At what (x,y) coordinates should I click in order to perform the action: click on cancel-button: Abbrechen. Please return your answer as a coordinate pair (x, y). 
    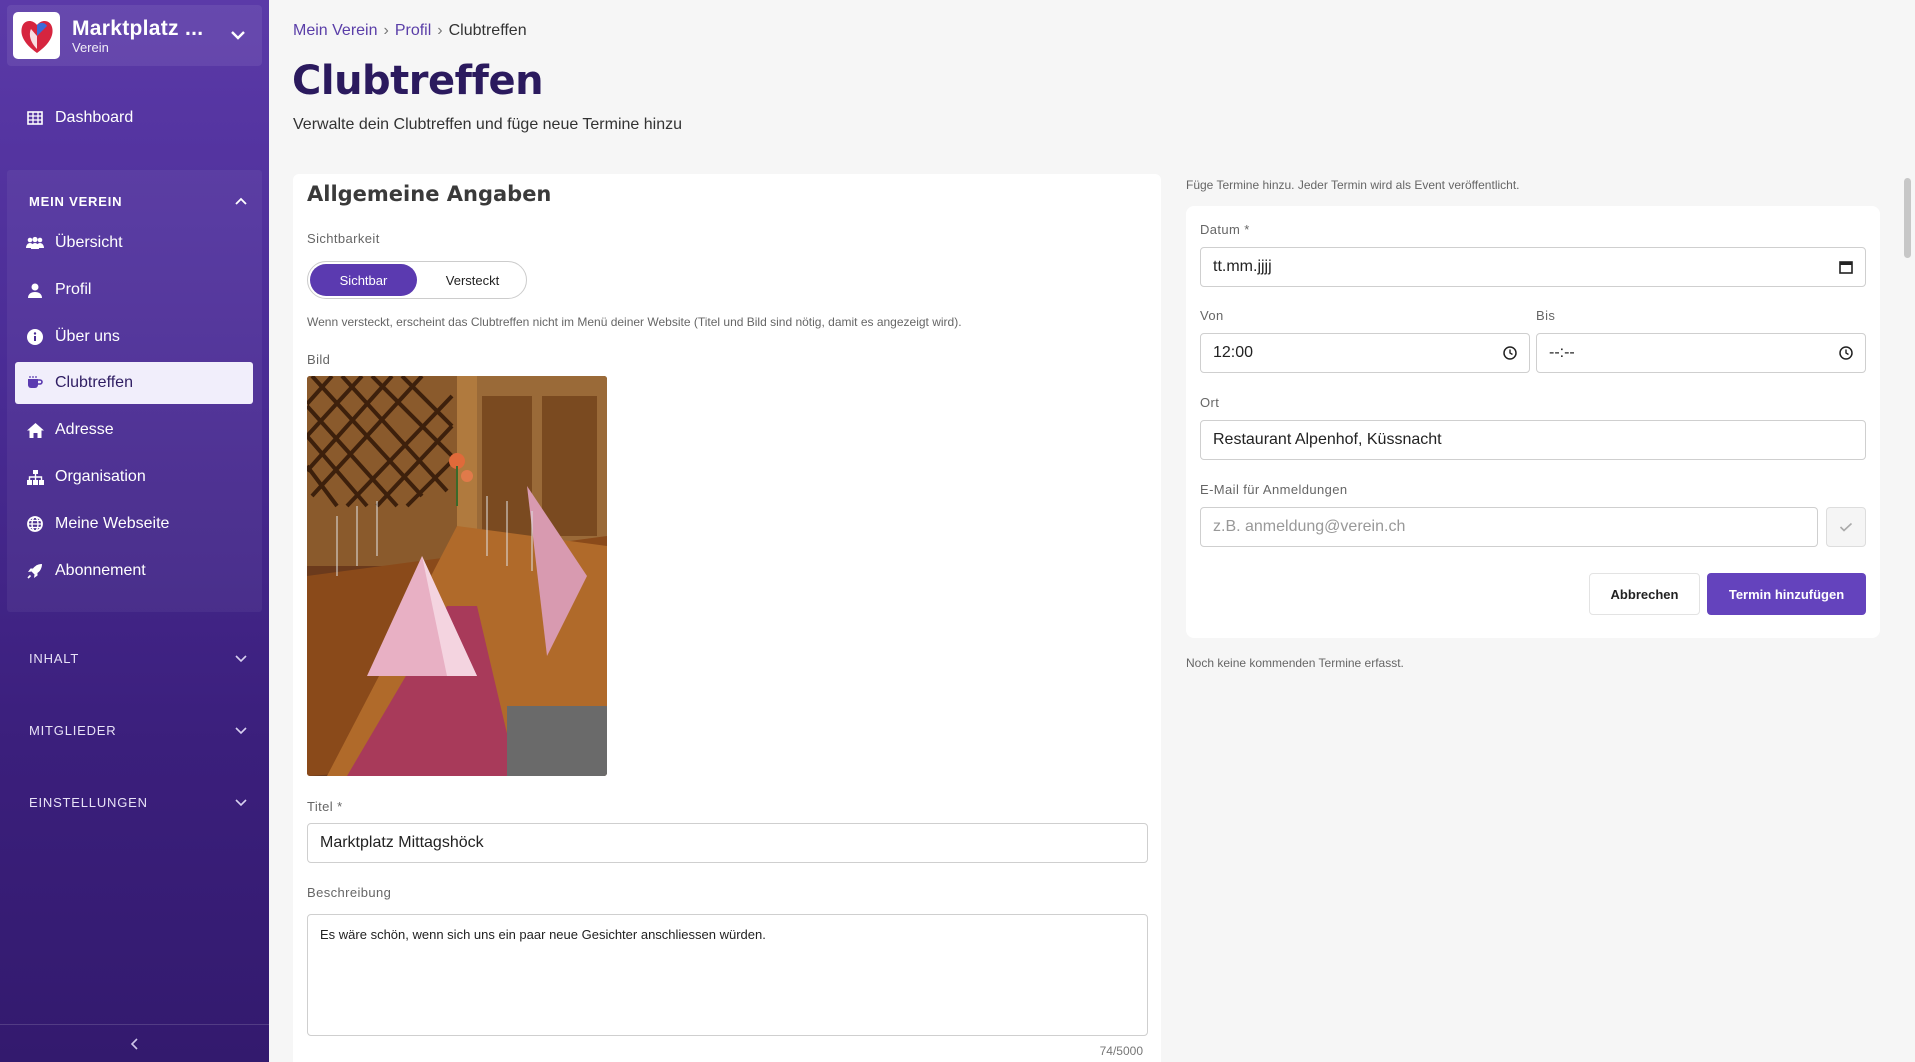
    Looking at the image, I should click on (1644, 594).